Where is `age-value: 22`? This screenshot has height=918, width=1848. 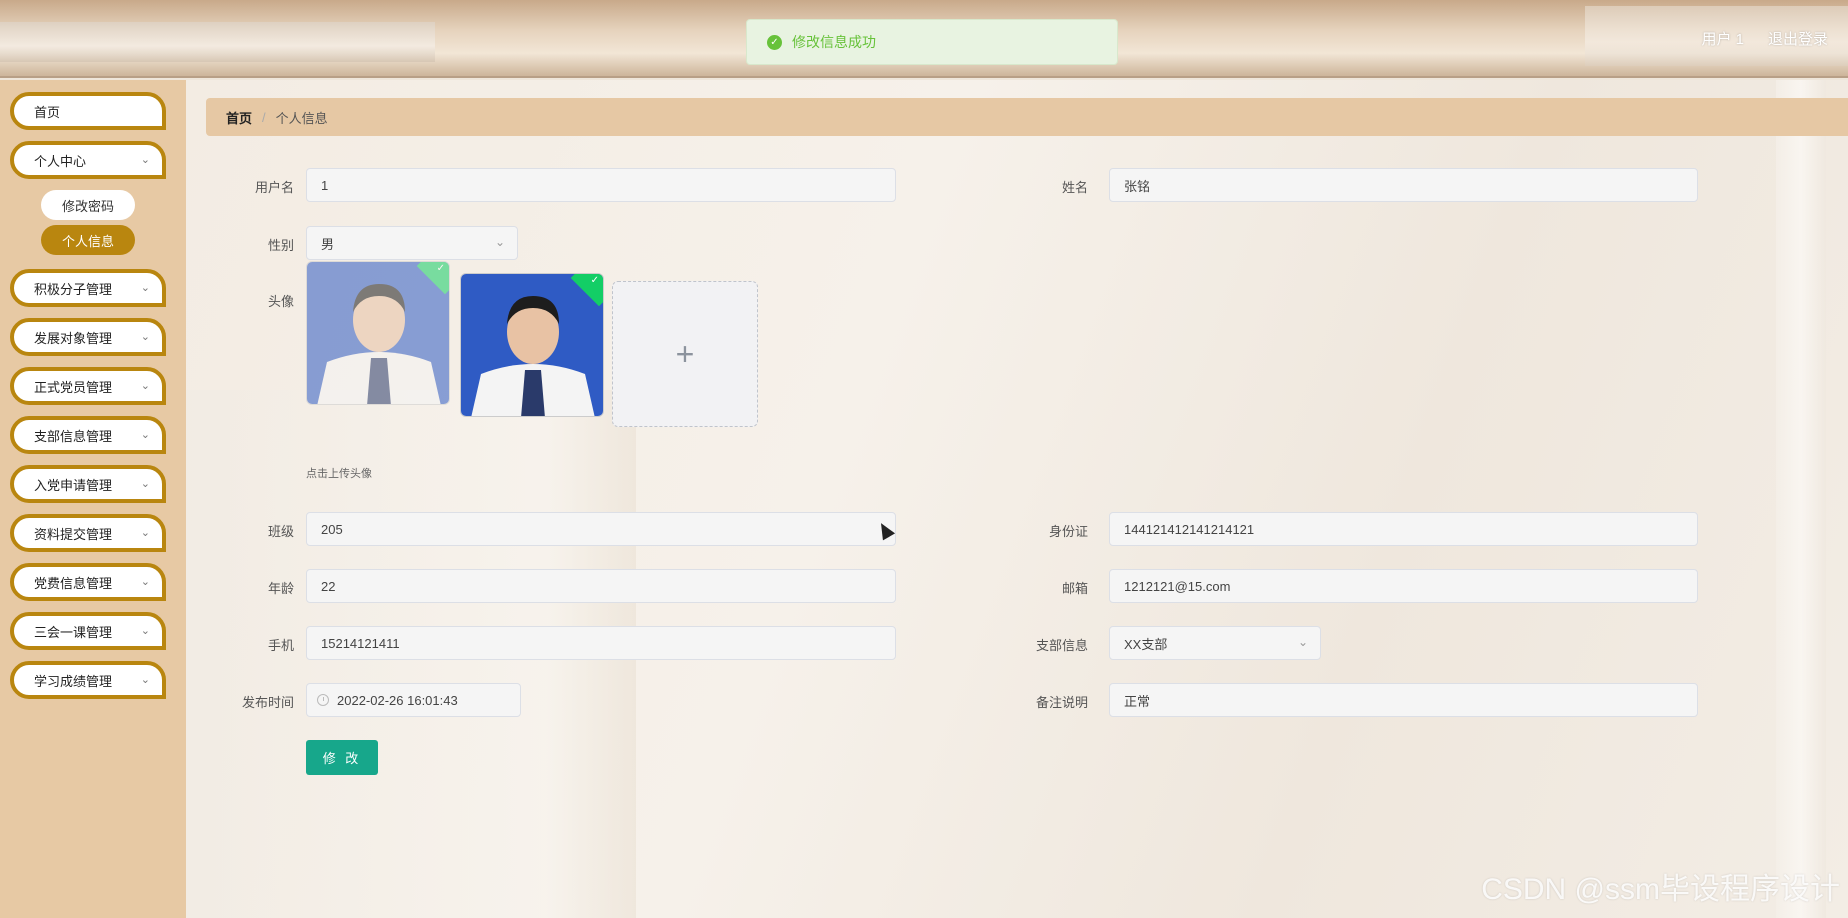
age-value: 22 is located at coordinates (328, 586).